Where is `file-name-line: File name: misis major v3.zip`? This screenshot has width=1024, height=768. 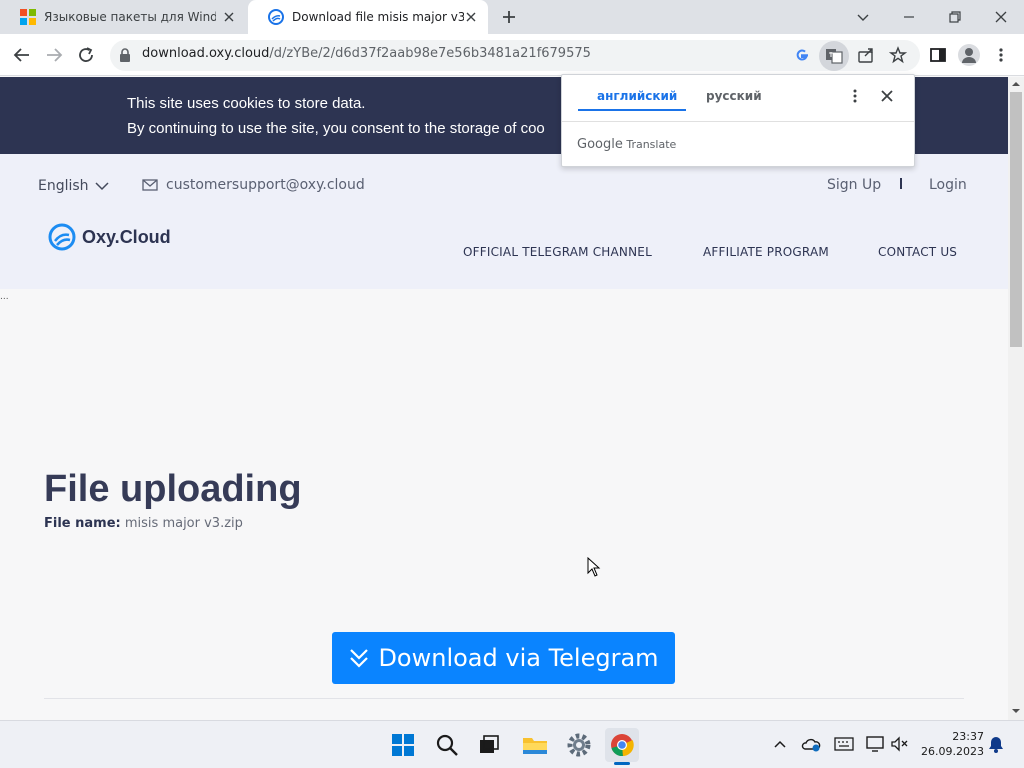
file-name-line: File name: misis major v3.zip is located at coordinates (143, 523).